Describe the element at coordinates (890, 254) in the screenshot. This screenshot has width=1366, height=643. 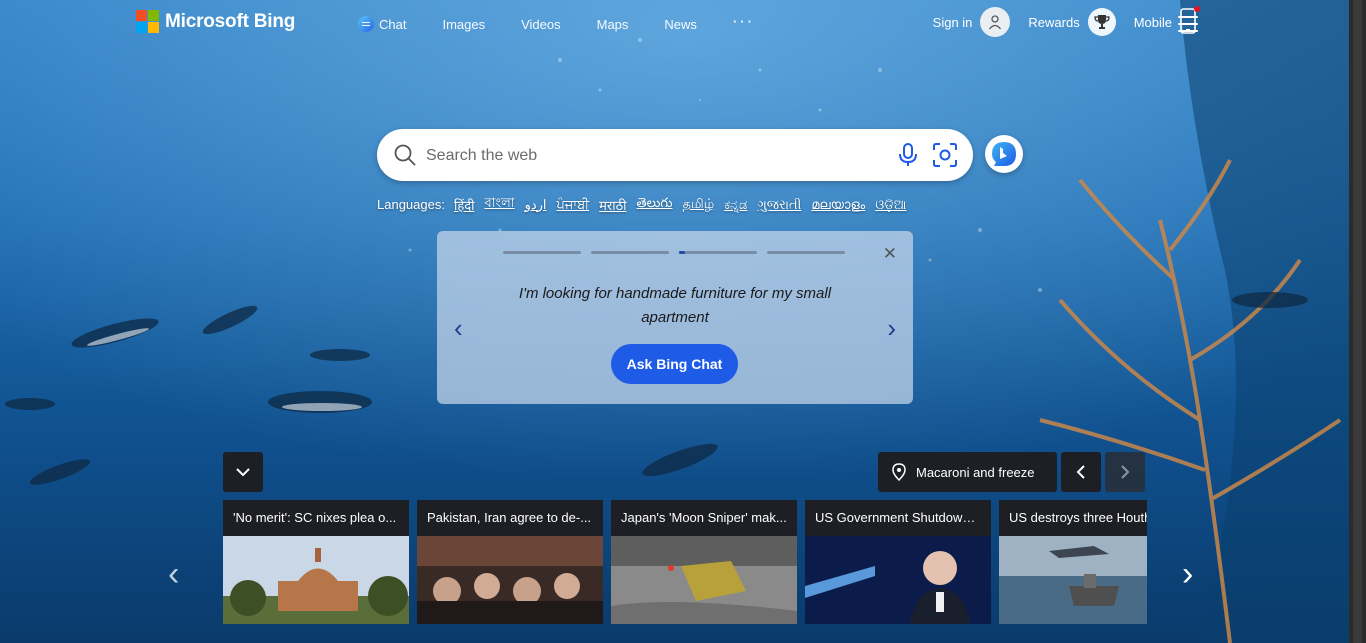
I see `close-icon: ✕` at that location.